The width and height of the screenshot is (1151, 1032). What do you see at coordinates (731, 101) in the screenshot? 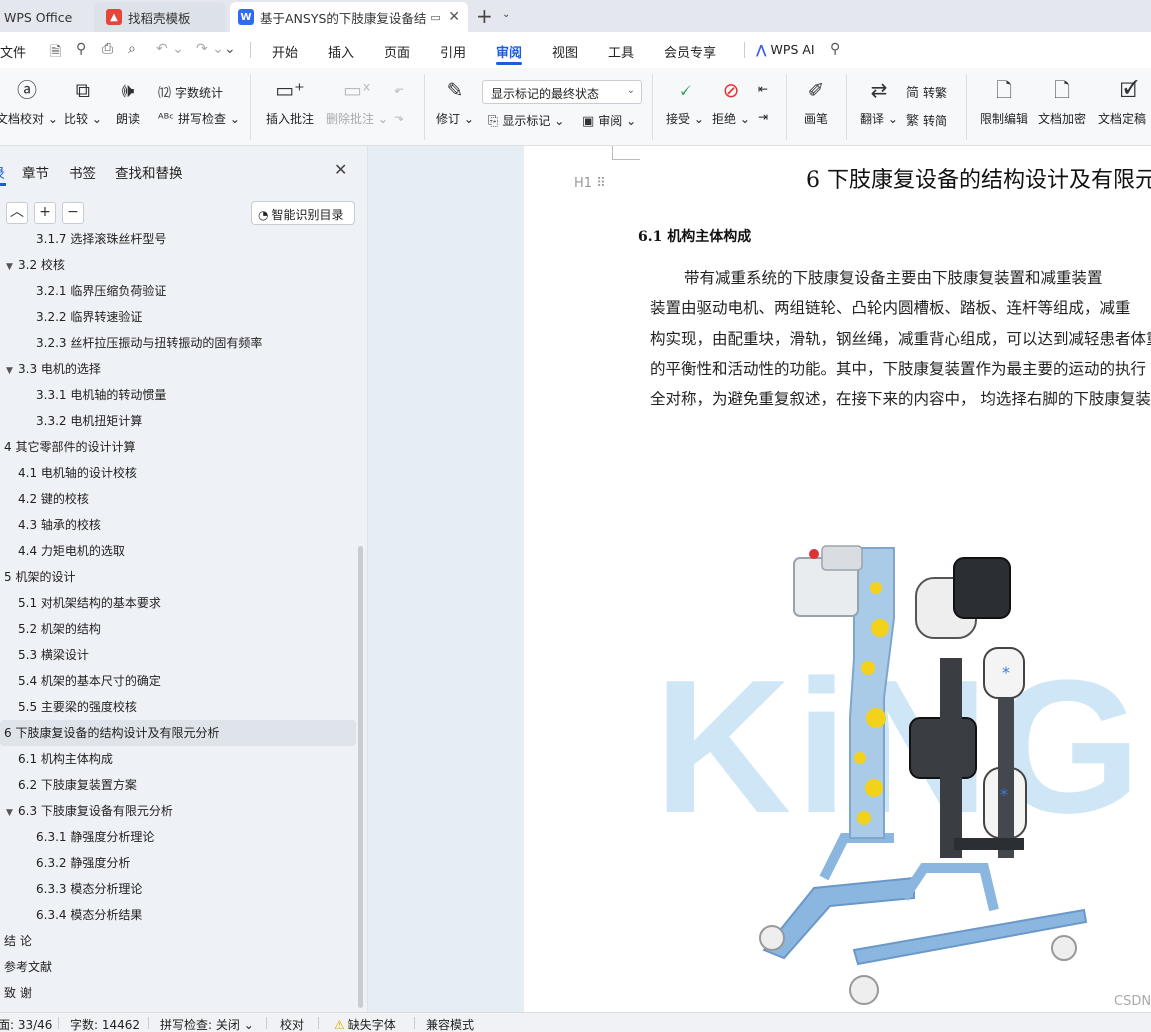
I see `reject-button: ⊘ 拒绝 ⌄` at bounding box center [731, 101].